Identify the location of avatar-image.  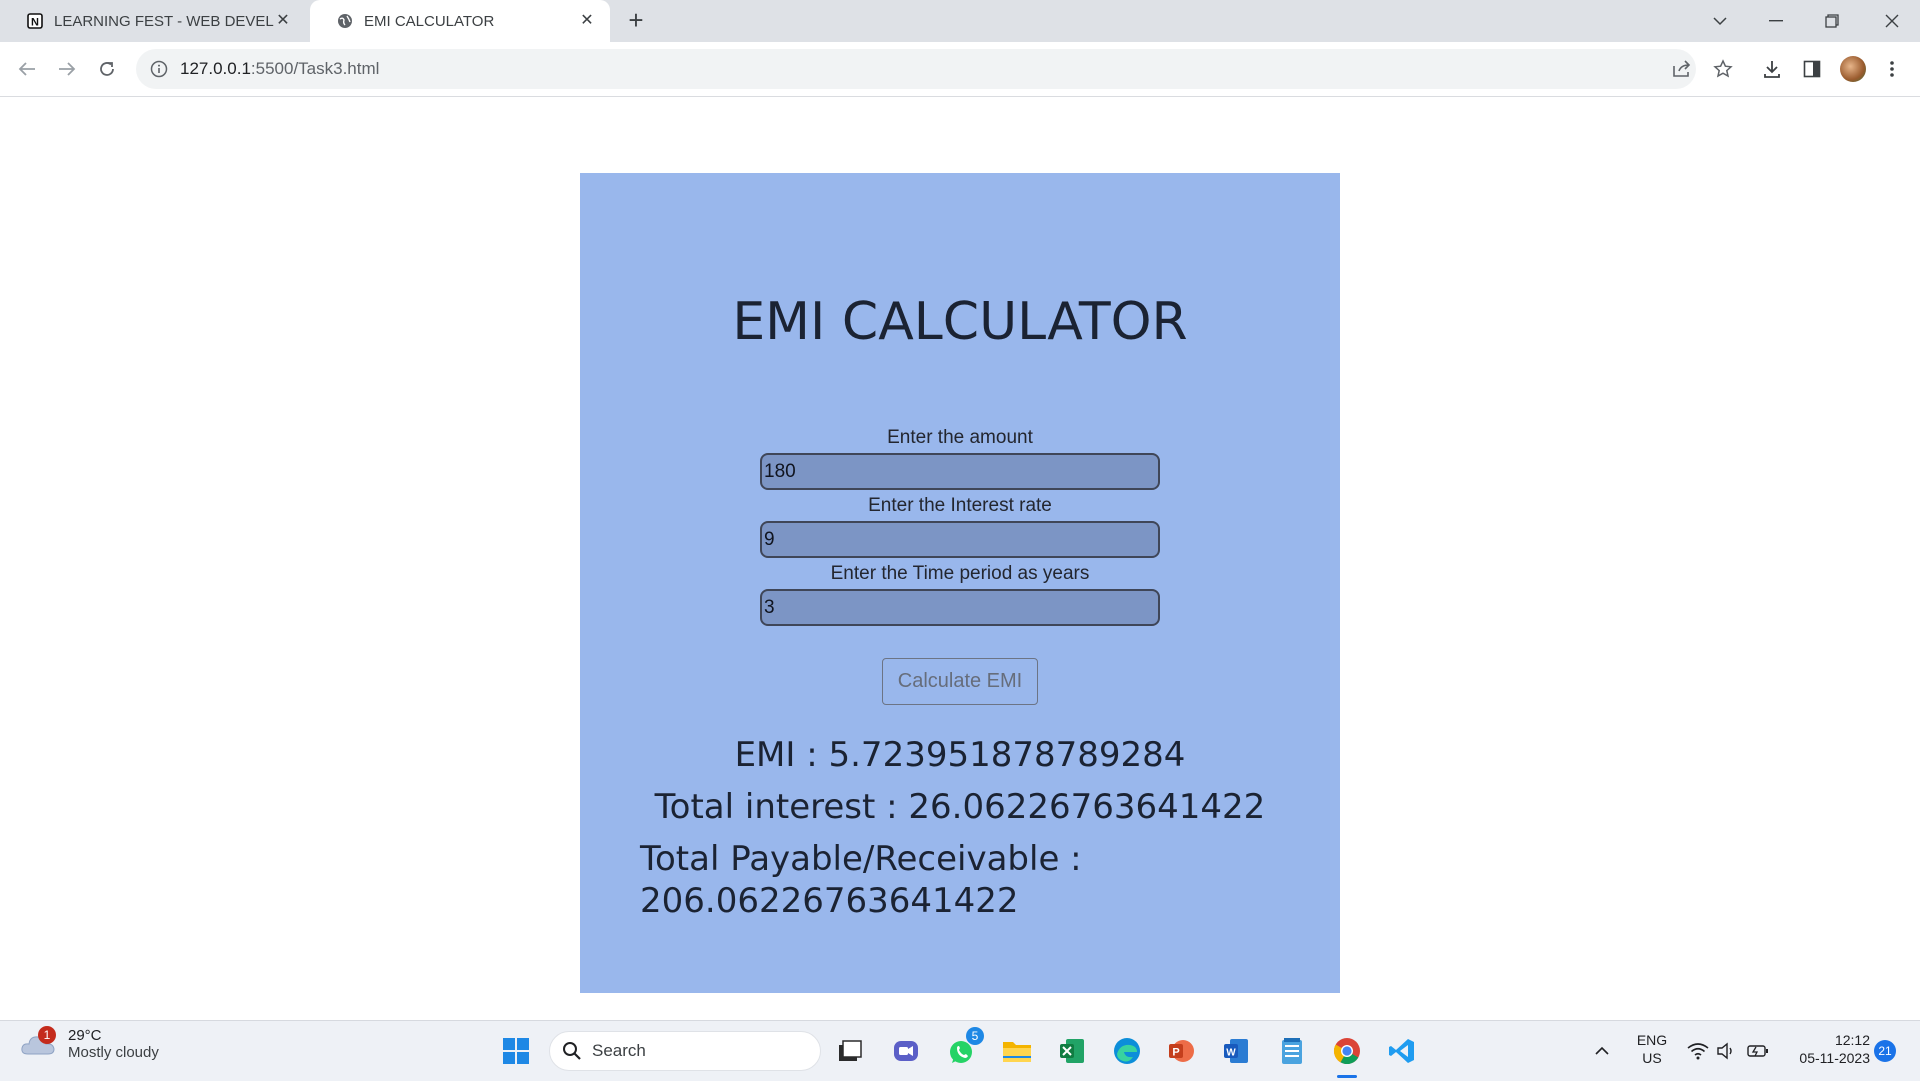
(1853, 69).